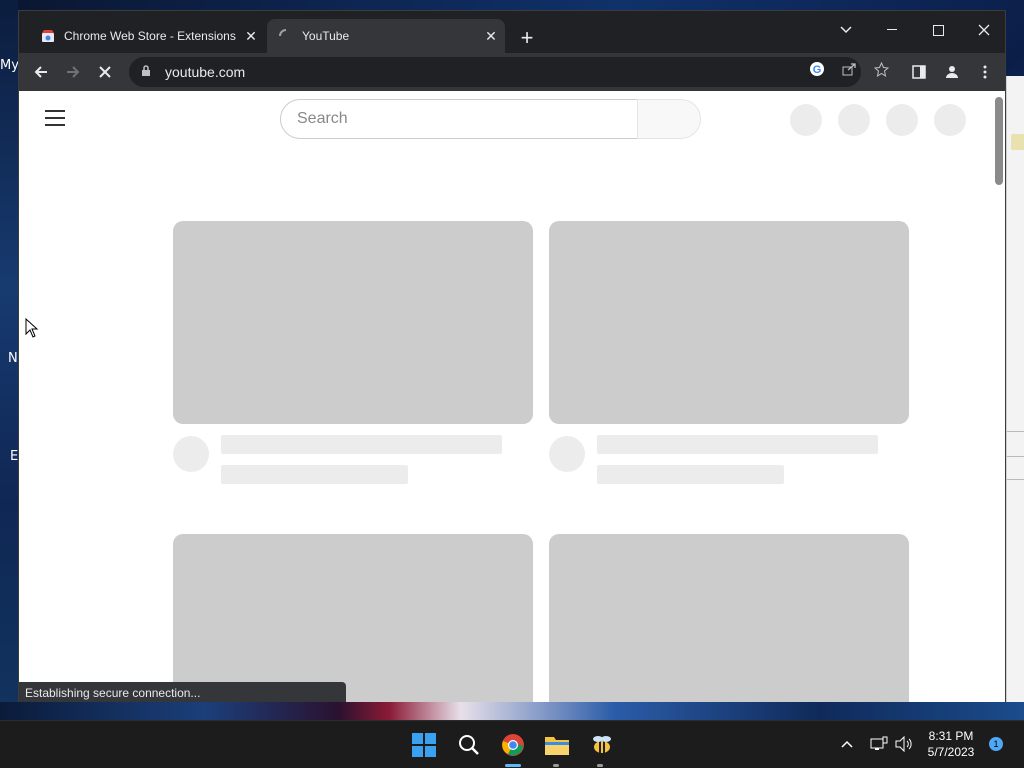  I want to click on desktop-wallpaper, so click(512, 711).